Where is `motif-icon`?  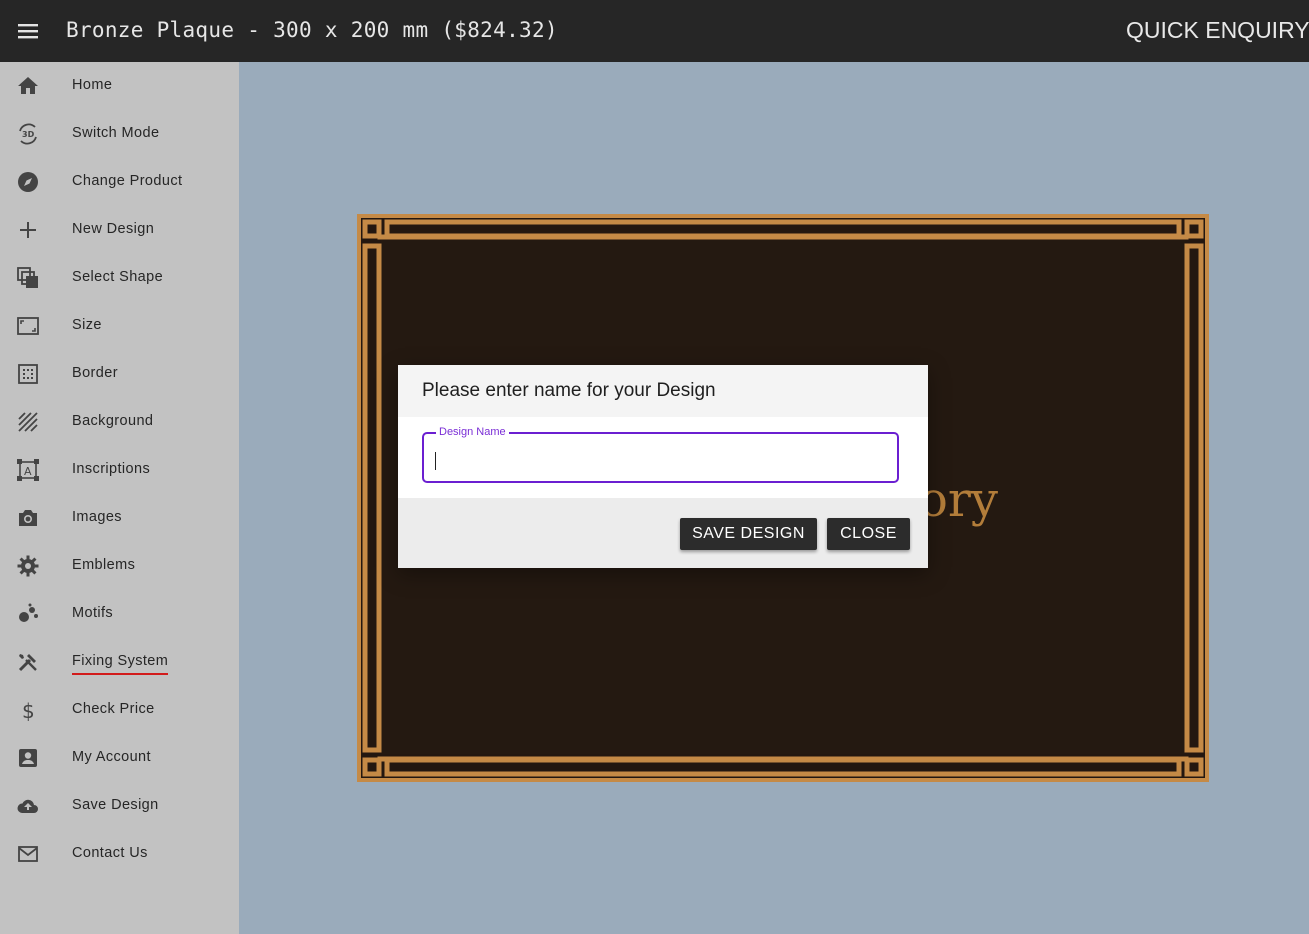
motif-icon is located at coordinates (28, 612).